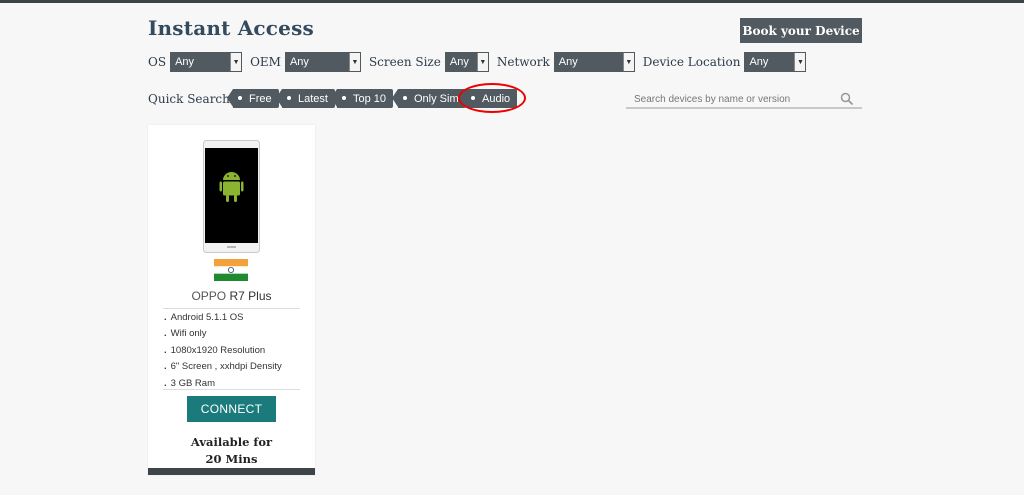 This screenshot has width=1024, height=495. Describe the element at coordinates (568, 62) in the screenshot. I see `network-select-value: Any` at that location.